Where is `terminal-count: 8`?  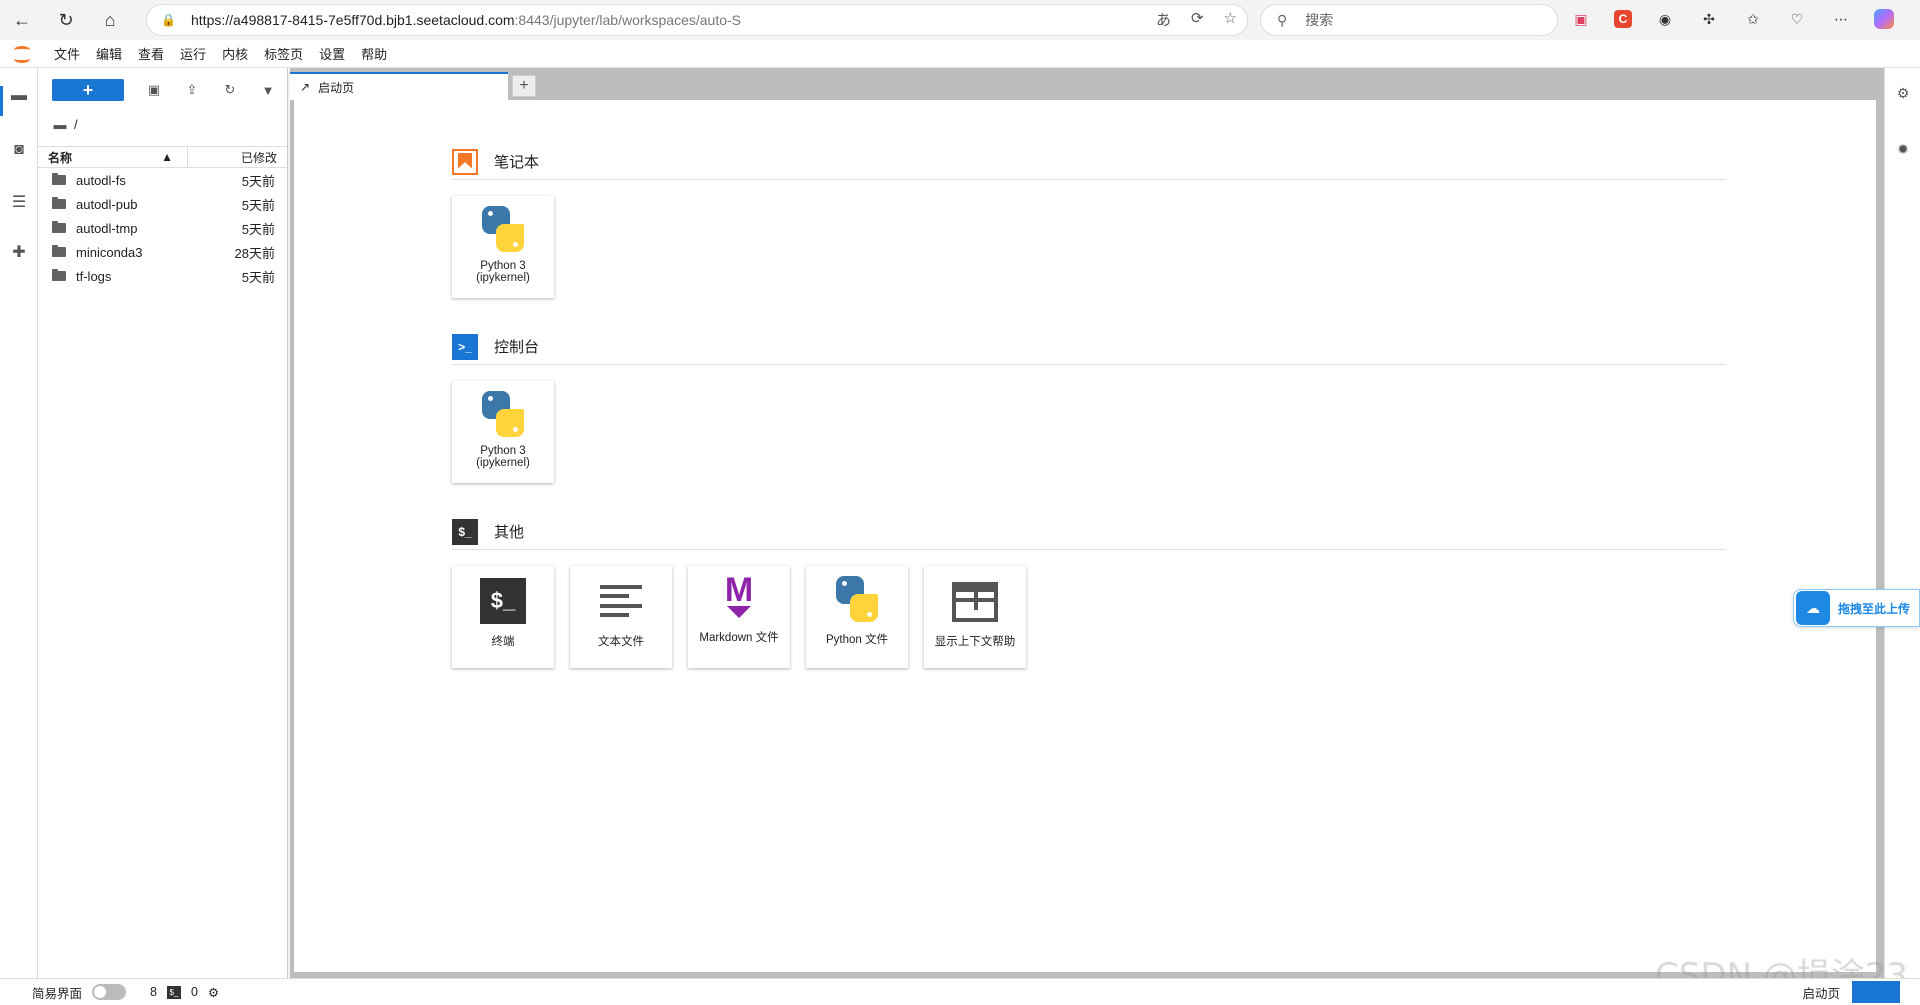 terminal-count: 8 is located at coordinates (153, 992).